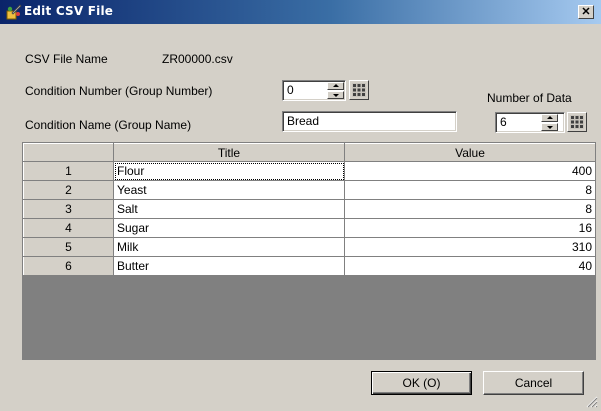 This screenshot has height=411, width=601. What do you see at coordinates (119, 91) in the screenshot?
I see `condition-number-label: Condition Number (Group Number)` at bounding box center [119, 91].